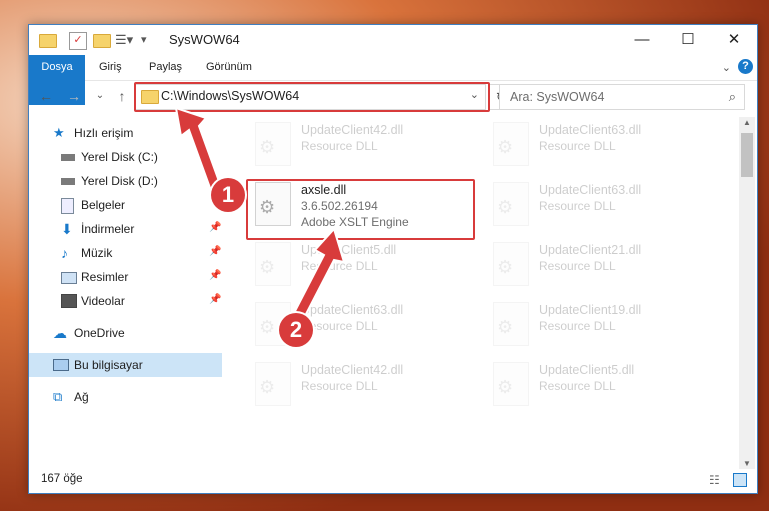 This screenshot has width=769, height=511. I want to click on star-icon: ★, so click(59, 132).